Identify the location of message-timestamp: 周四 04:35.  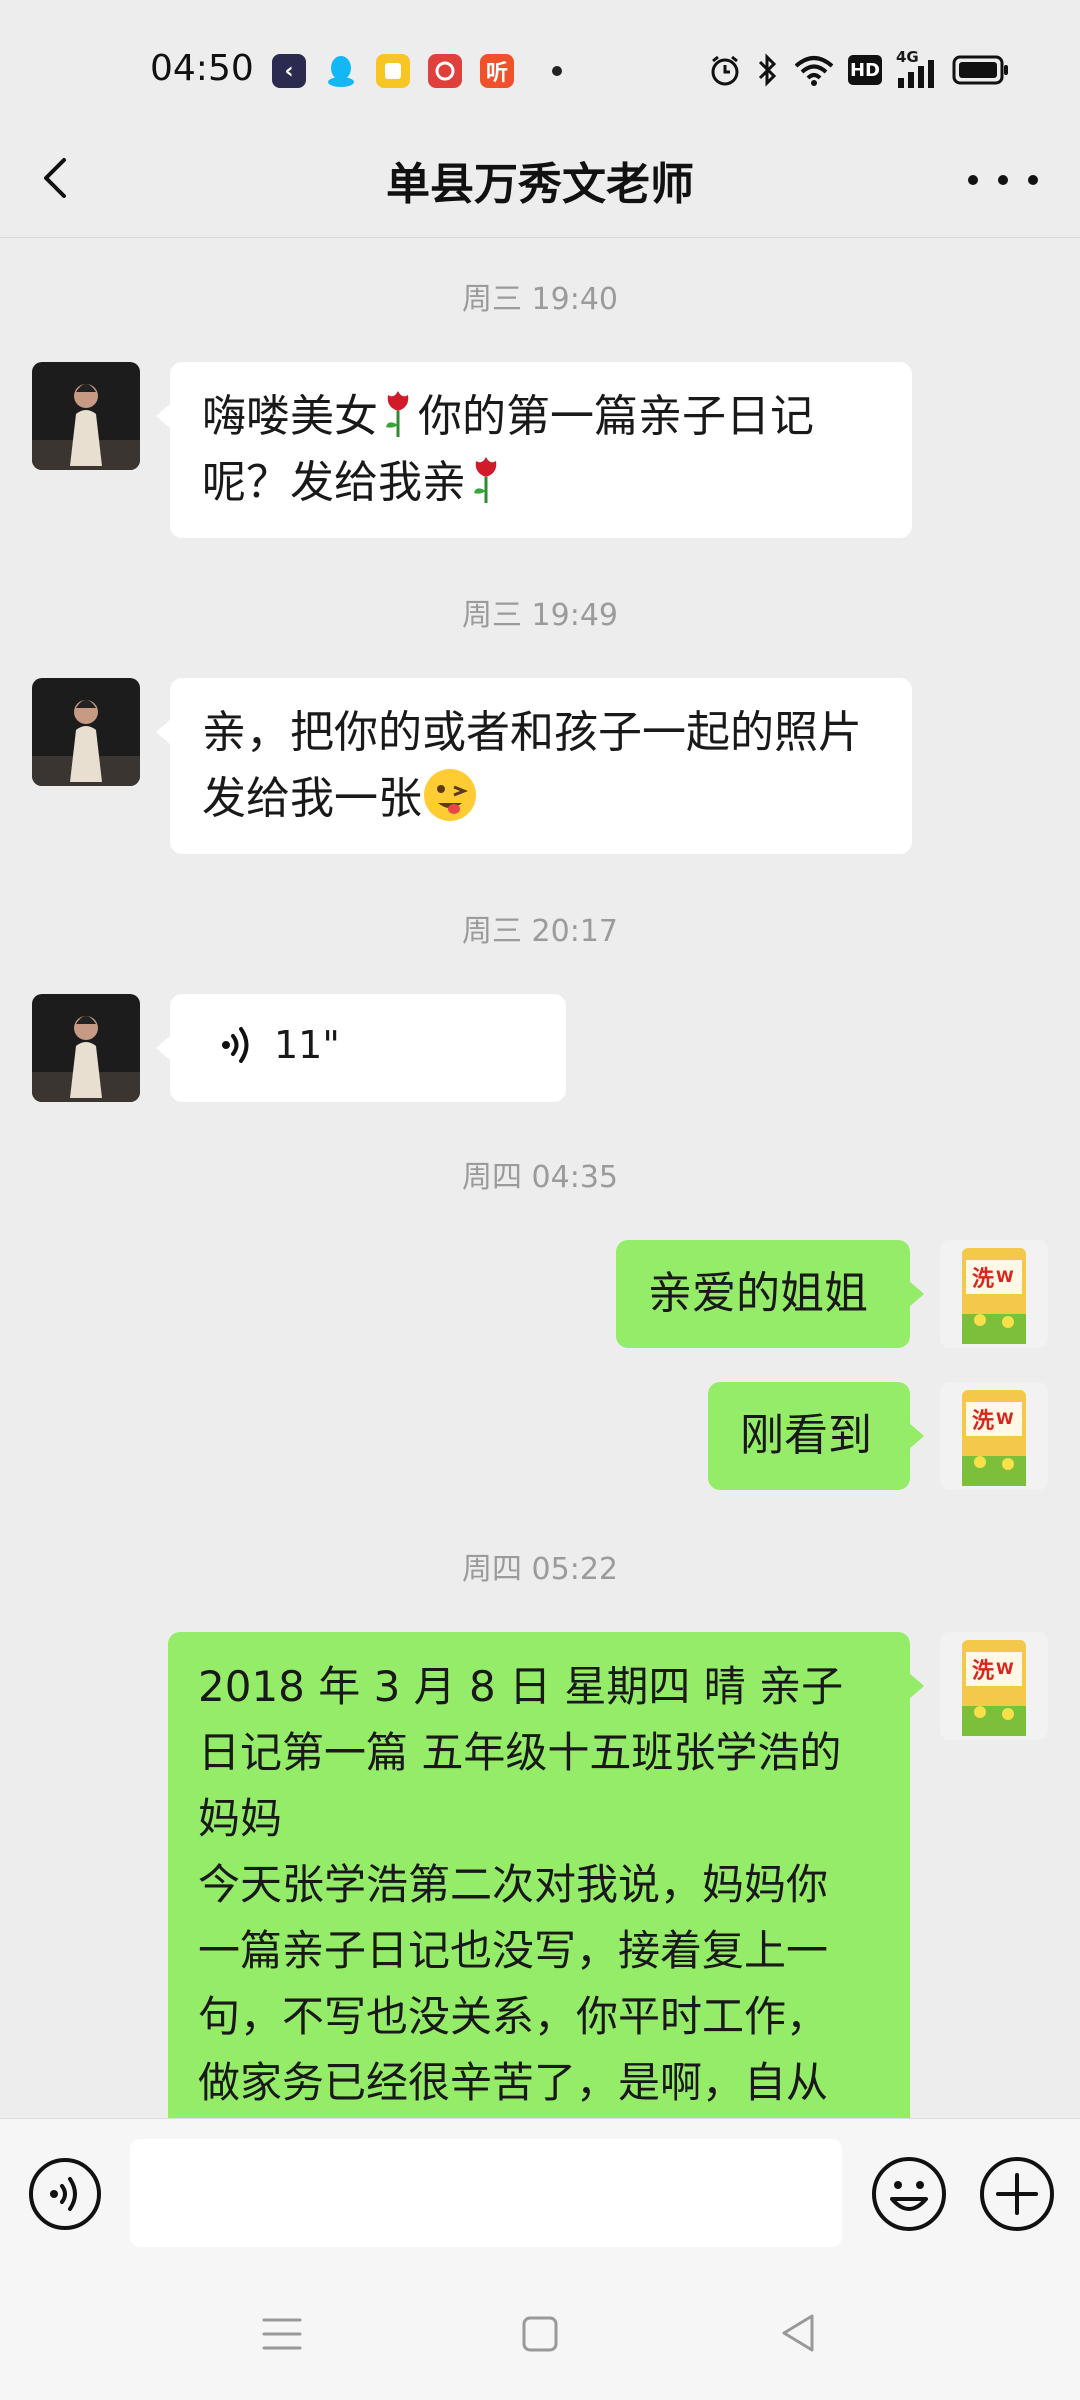
(540, 1177).